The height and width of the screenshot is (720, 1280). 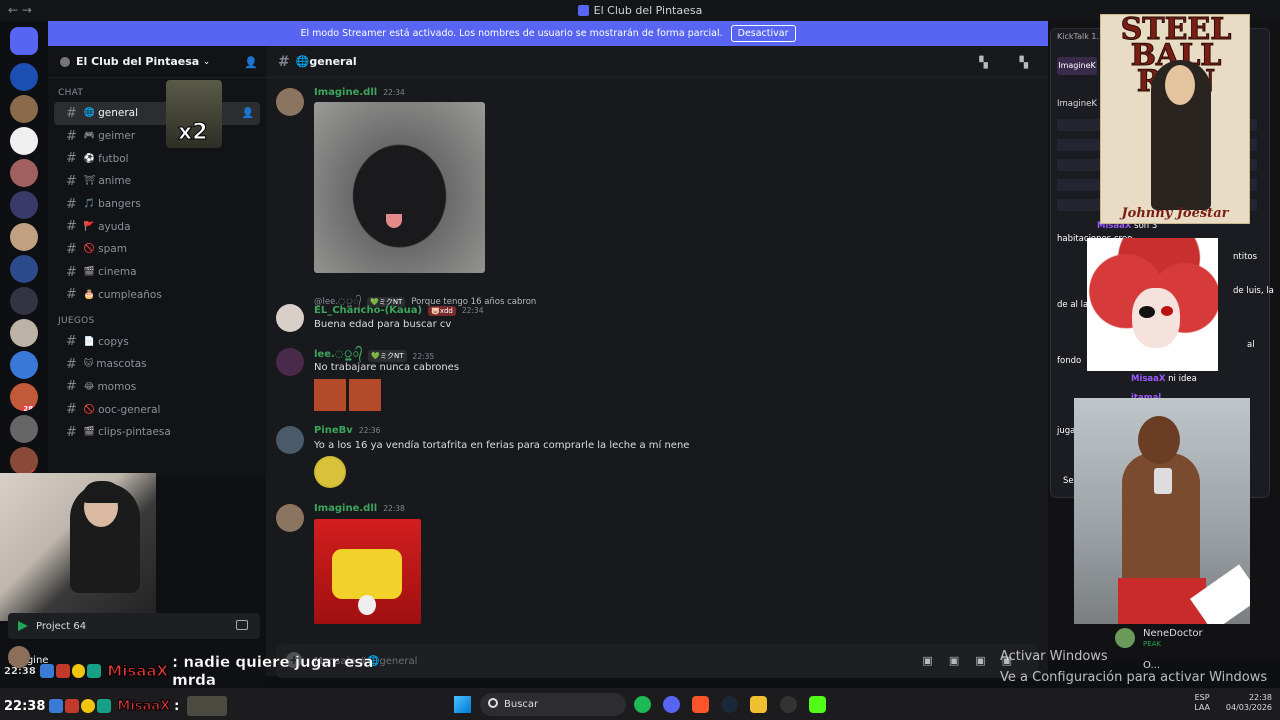 I want to click on message-text: Buena edad para buscar cv, so click(x=383, y=324).